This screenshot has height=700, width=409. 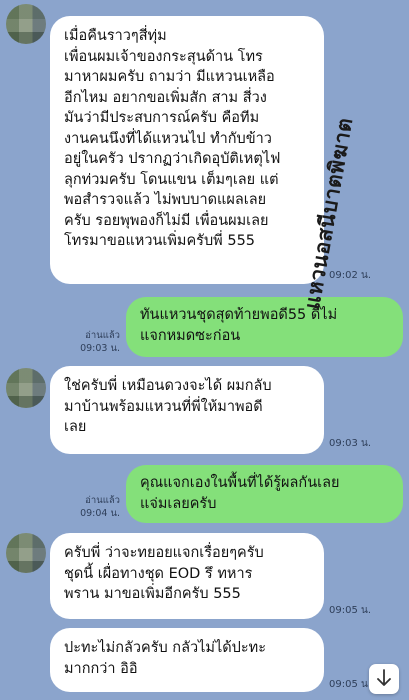 I want to click on read-receipt: อ่านแล้ว 09:03 น., so click(x=98, y=342).